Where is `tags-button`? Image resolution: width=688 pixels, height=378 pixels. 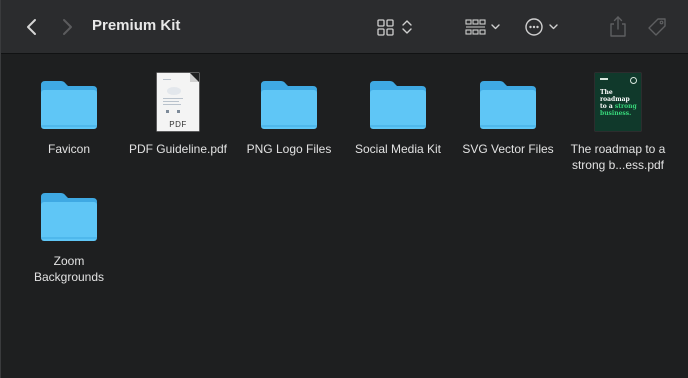 tags-button is located at coordinates (657, 27).